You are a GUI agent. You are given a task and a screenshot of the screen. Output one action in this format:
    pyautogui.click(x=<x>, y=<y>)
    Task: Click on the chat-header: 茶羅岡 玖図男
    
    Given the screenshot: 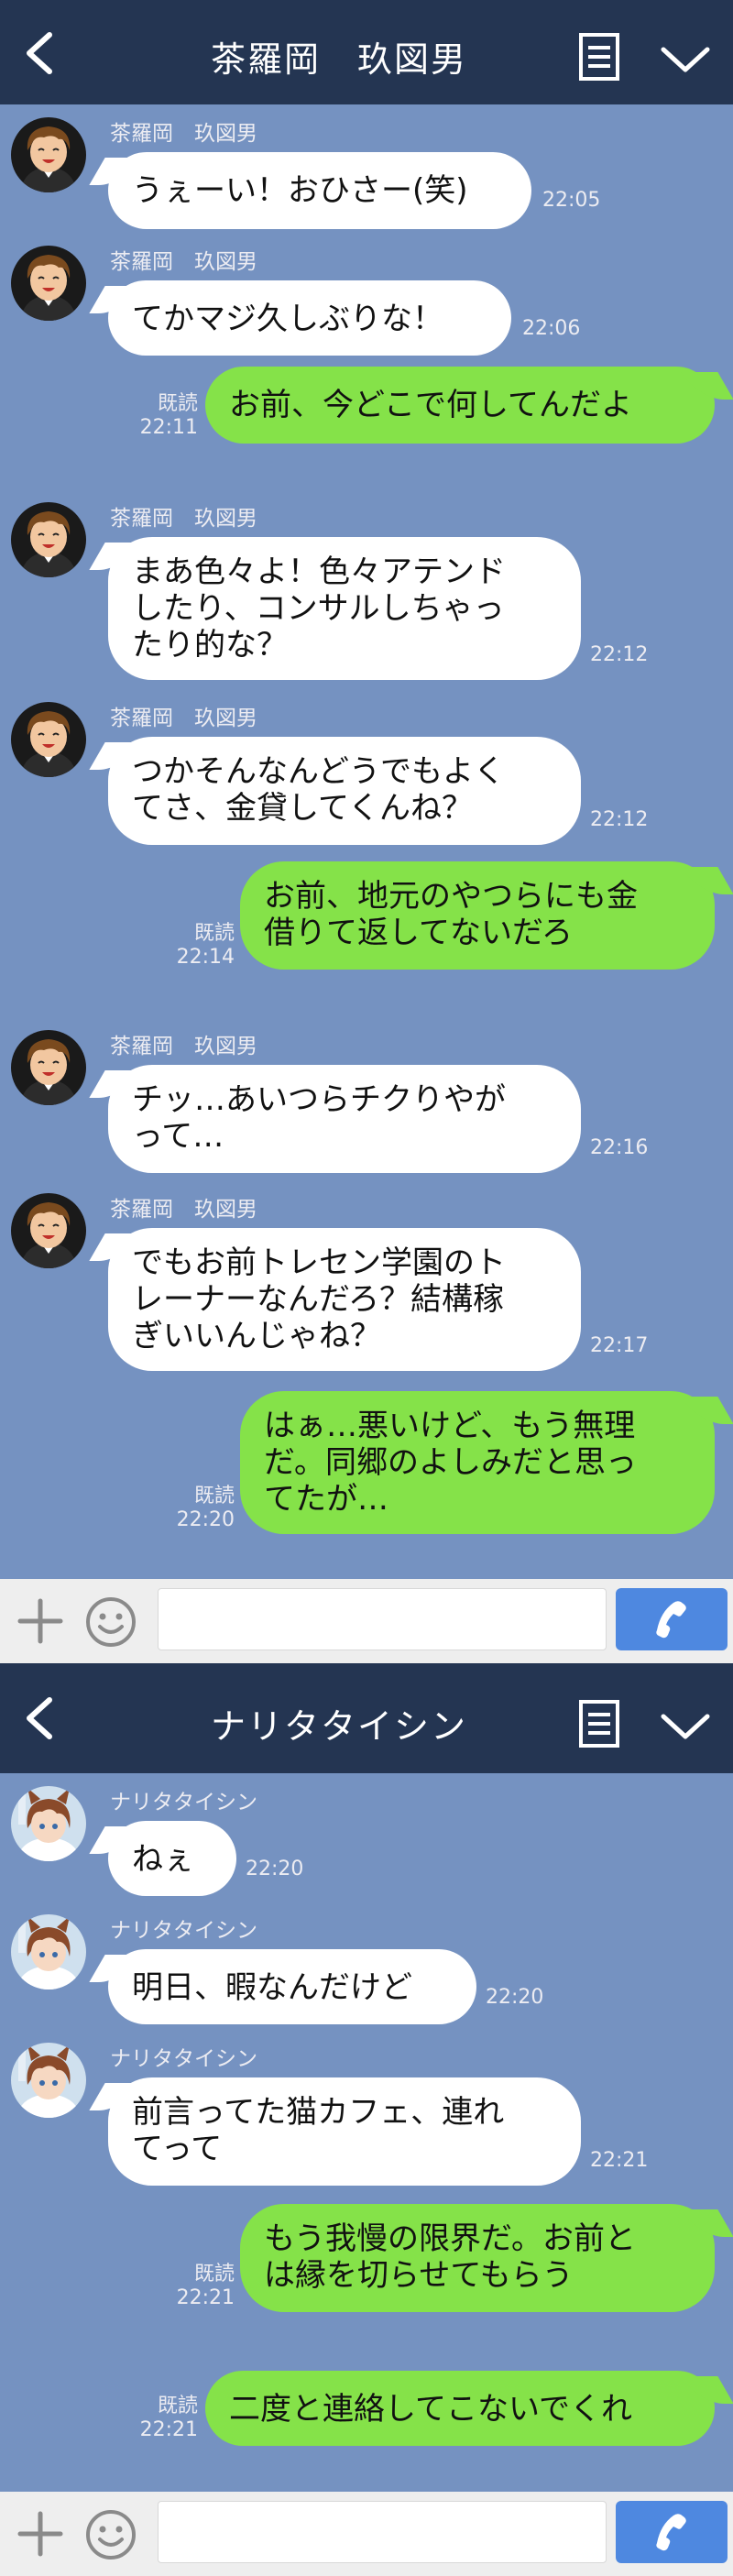 What is the action you would take?
    pyautogui.click(x=366, y=52)
    